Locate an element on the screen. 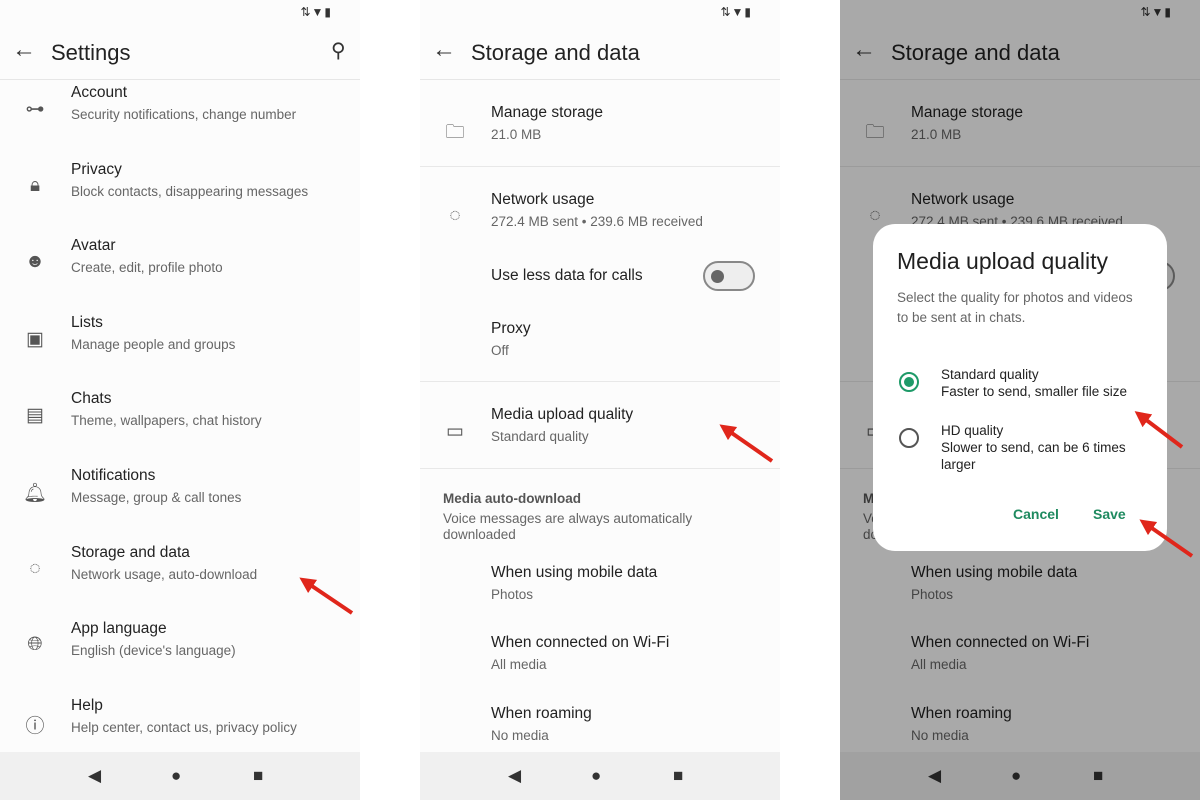  arrow-standard-quality is located at coordinates (1159, 430).